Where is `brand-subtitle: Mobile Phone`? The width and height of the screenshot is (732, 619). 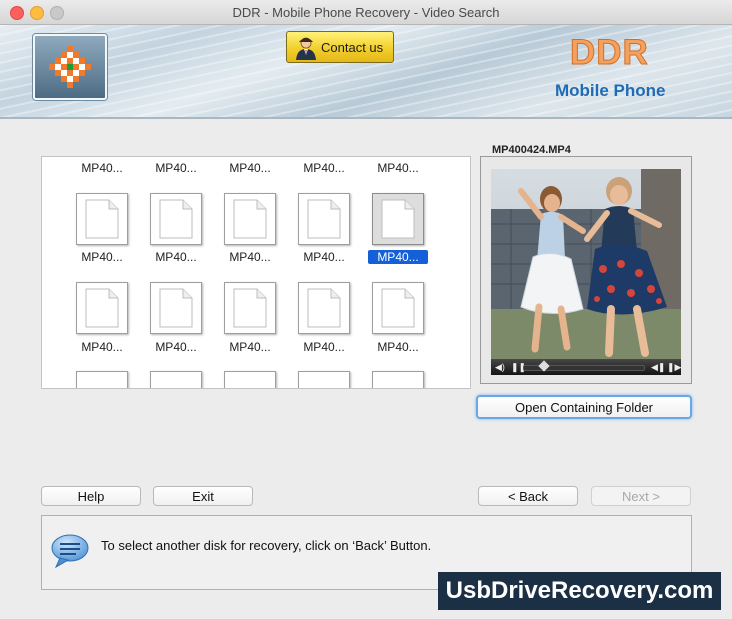 brand-subtitle: Mobile Phone is located at coordinates (610, 90).